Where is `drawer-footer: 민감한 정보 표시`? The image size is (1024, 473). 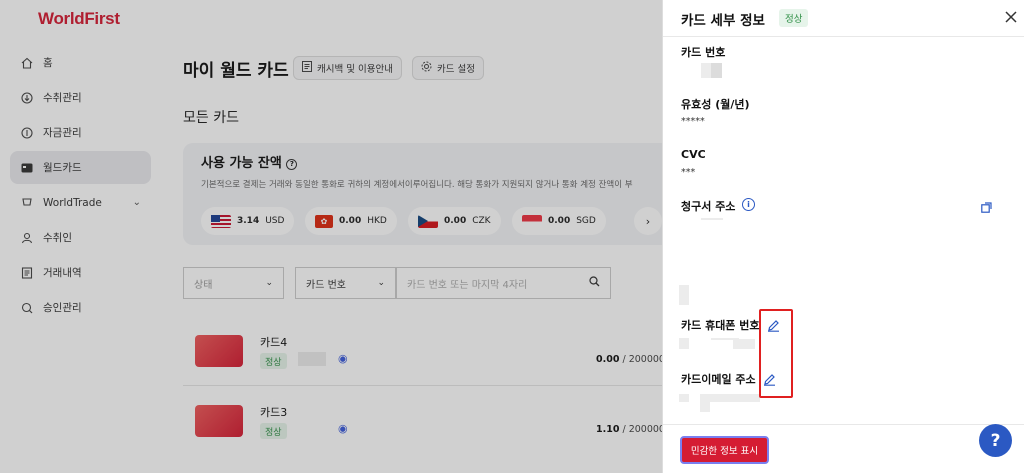 drawer-footer: 민감한 정보 표시 is located at coordinates (843, 448).